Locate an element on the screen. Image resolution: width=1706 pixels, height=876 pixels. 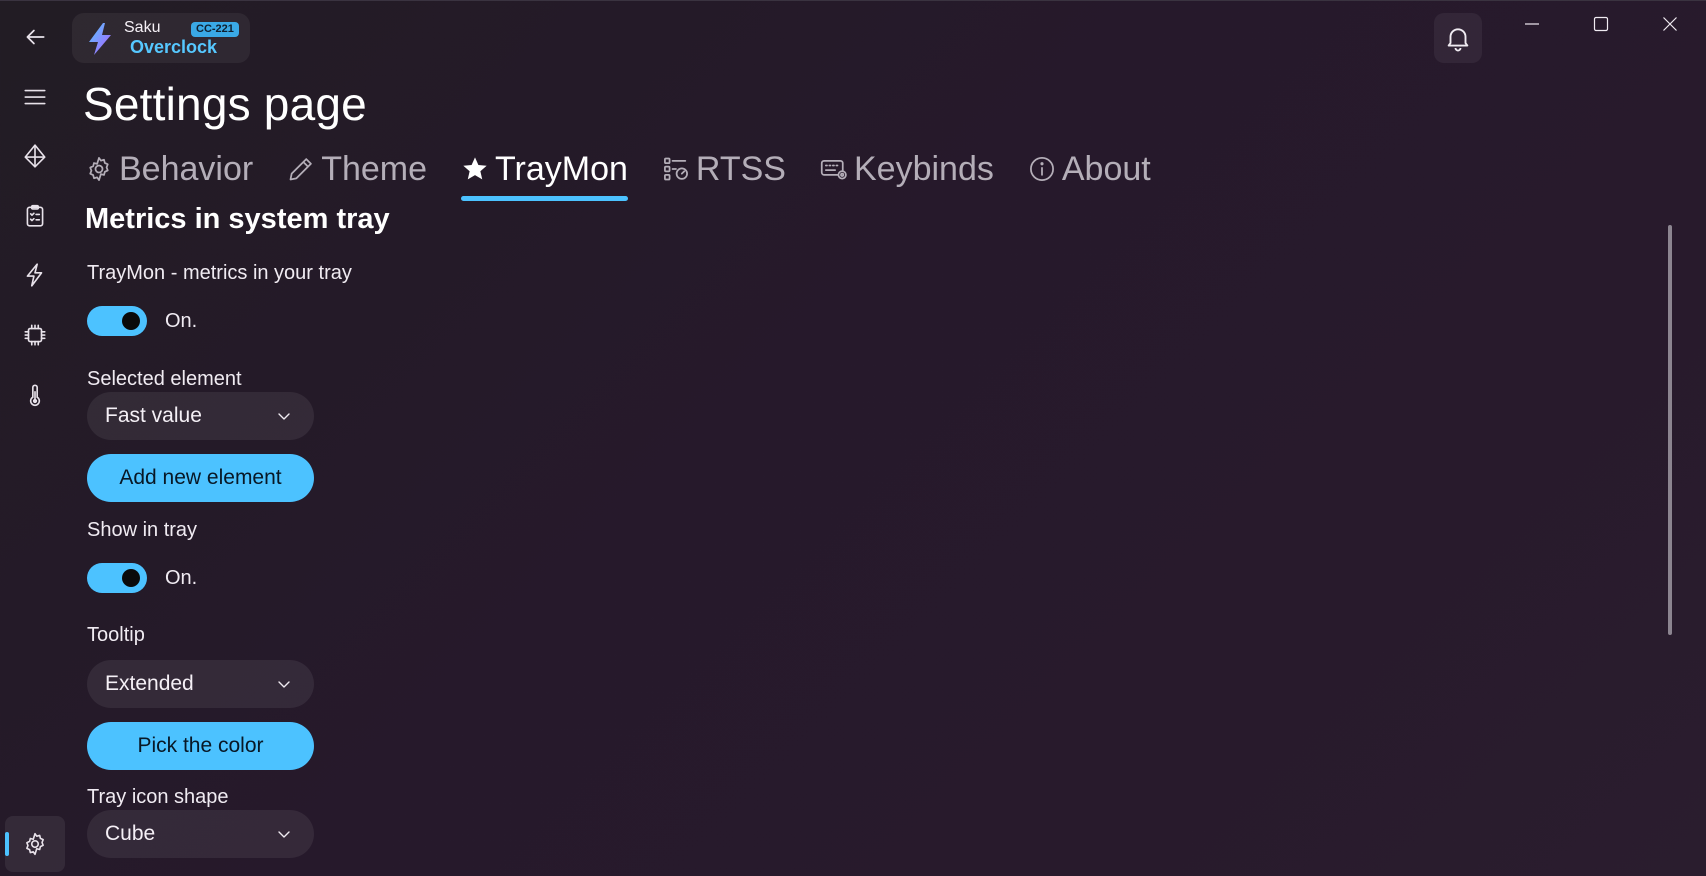
hamburger-menu-icon is located at coordinates (35, 97).